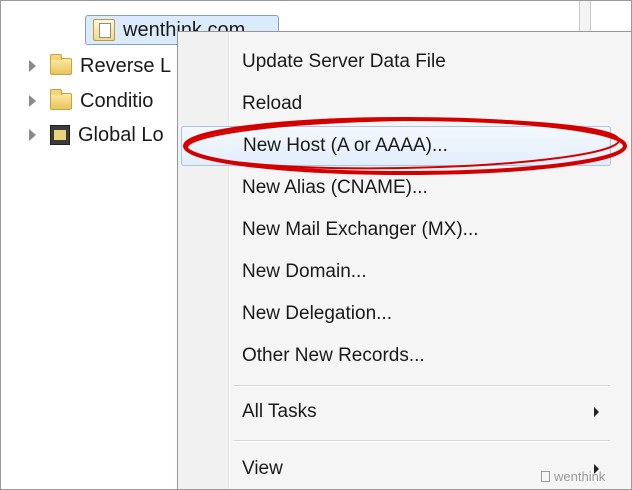 The height and width of the screenshot is (490, 632). I want to click on menu-item-label: Update Server Data File, so click(344, 61).